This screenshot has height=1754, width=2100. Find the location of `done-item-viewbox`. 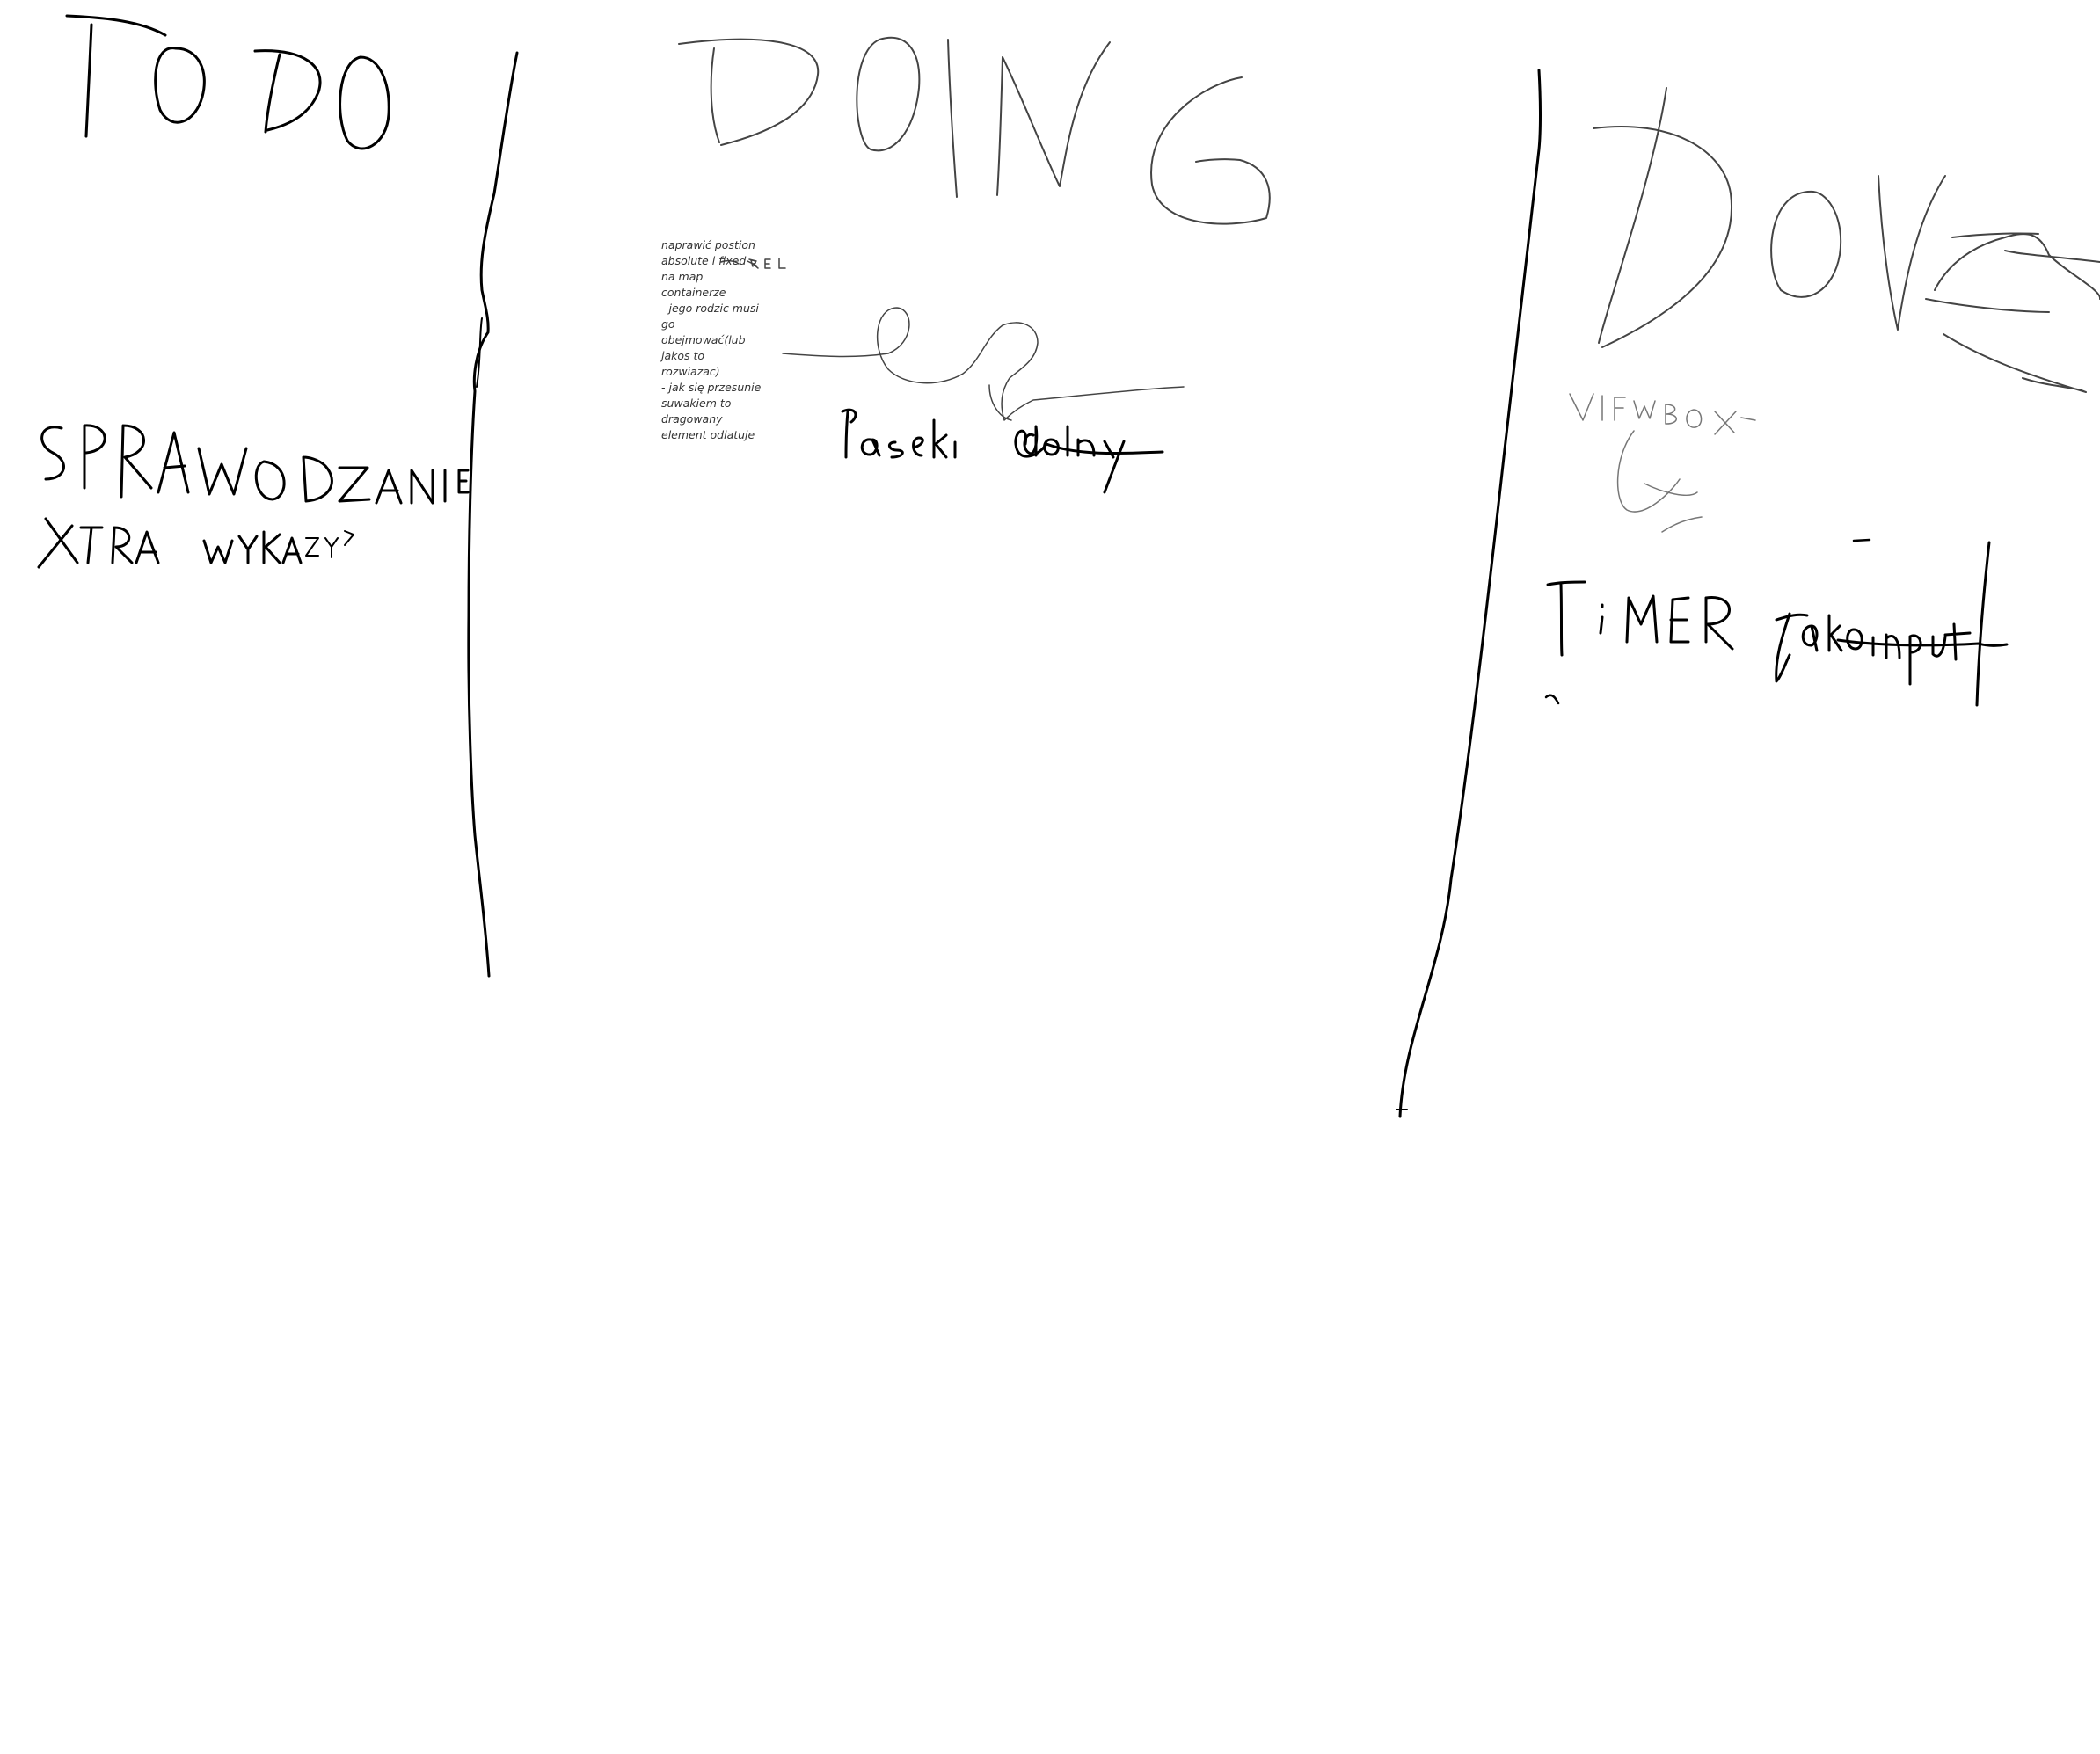

done-item-viewbox is located at coordinates (1663, 463).